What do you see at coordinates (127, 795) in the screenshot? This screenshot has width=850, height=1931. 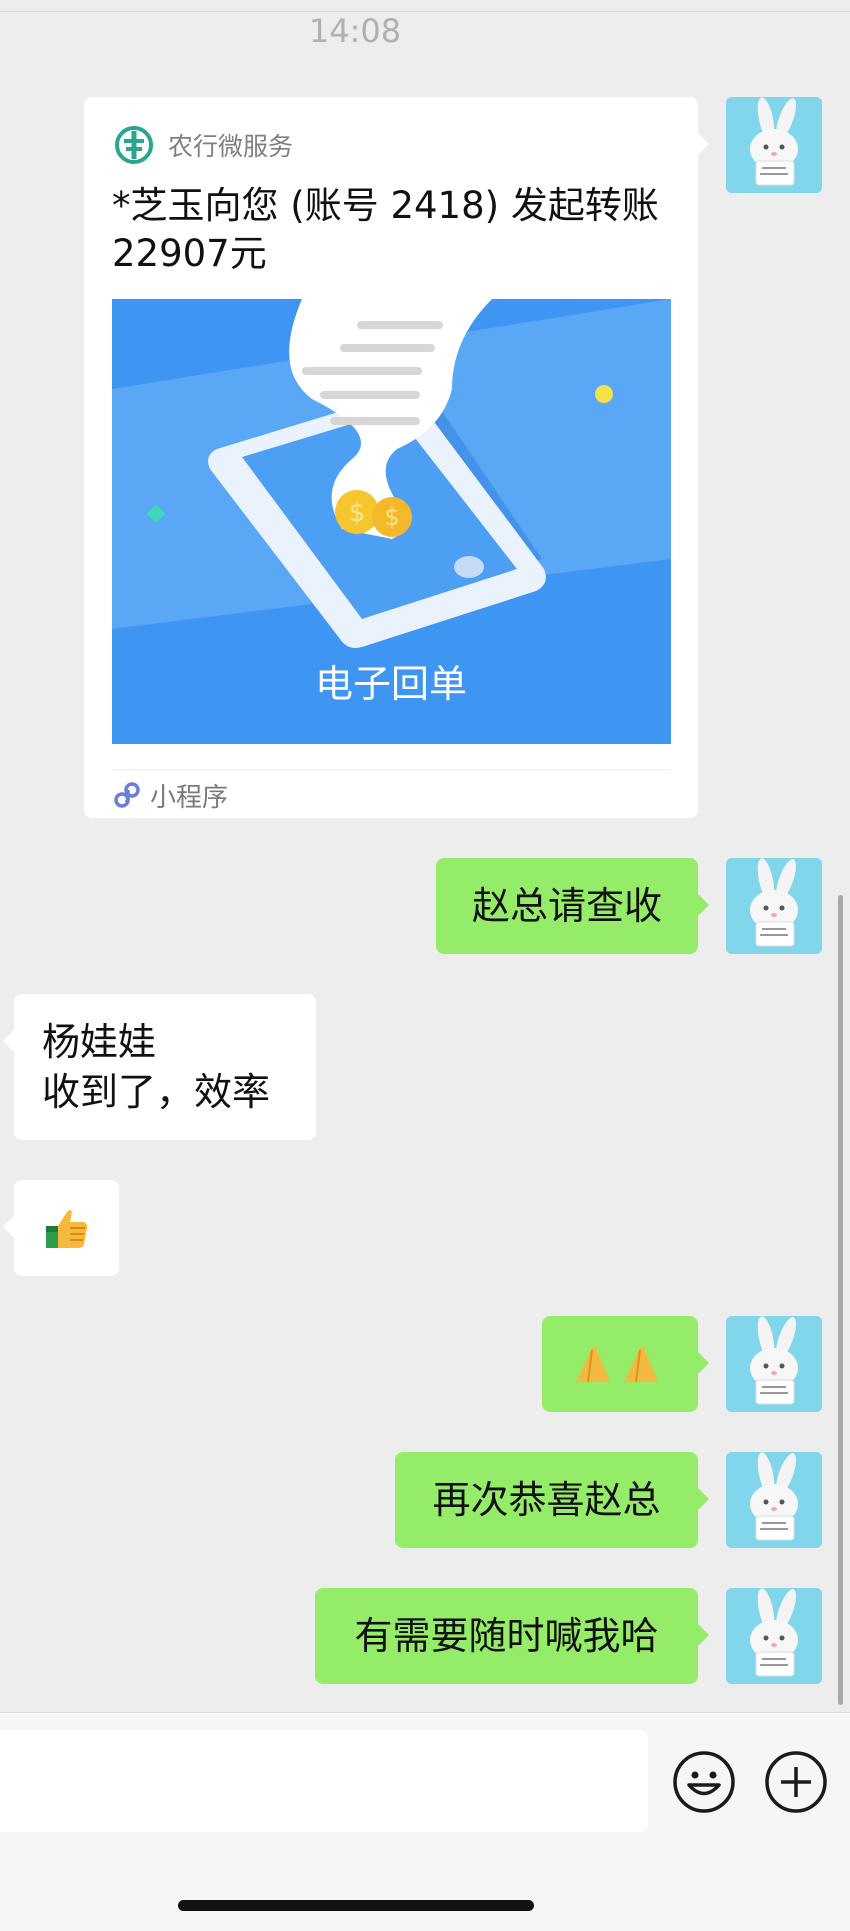 I see `mini-program-icon` at bounding box center [127, 795].